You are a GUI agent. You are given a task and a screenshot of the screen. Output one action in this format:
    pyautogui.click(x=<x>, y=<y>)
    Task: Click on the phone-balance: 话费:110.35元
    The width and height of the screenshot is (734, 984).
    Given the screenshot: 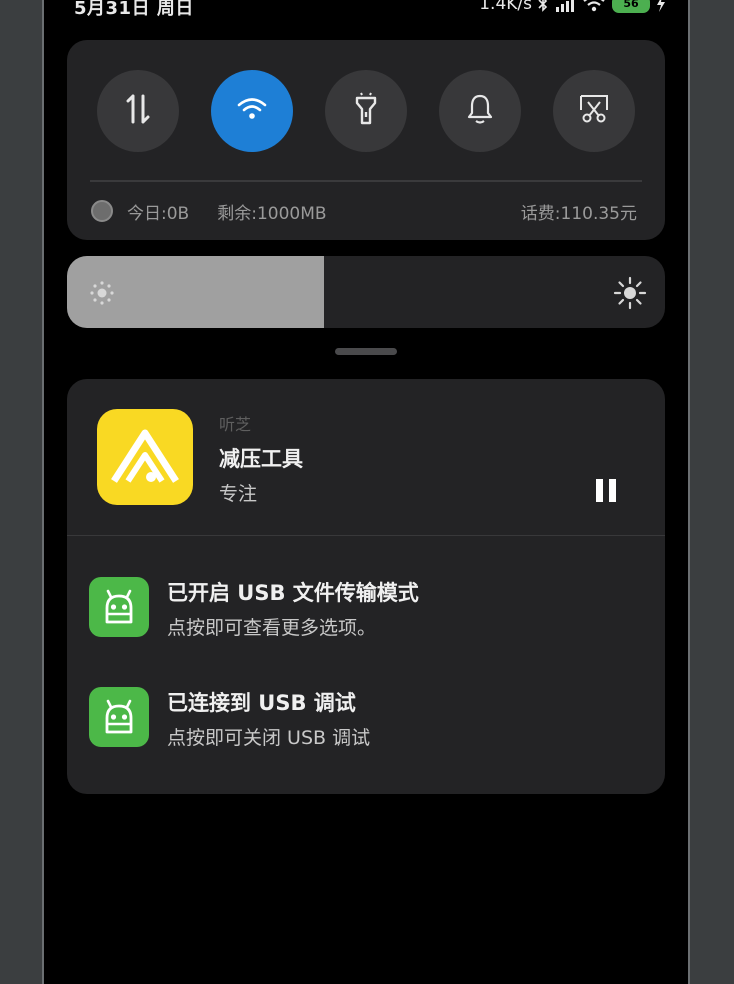 What is the action you would take?
    pyautogui.click(x=578, y=213)
    